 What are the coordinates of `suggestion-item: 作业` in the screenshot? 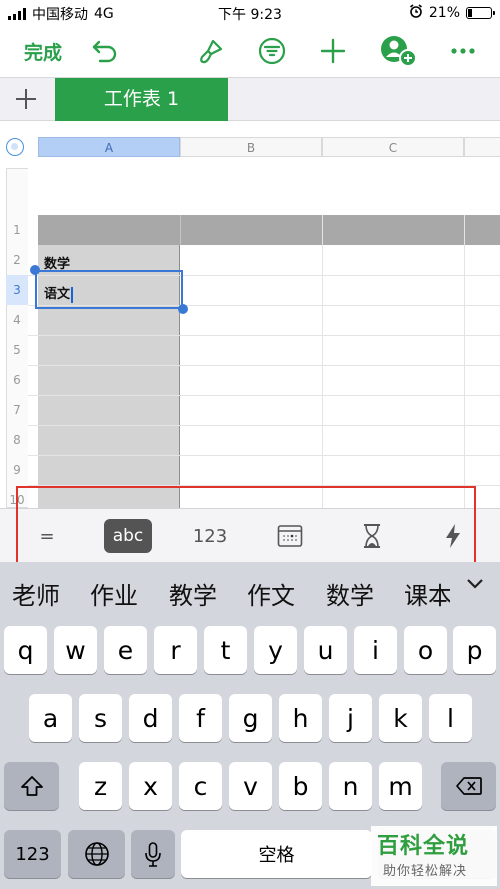 It's located at (114, 593).